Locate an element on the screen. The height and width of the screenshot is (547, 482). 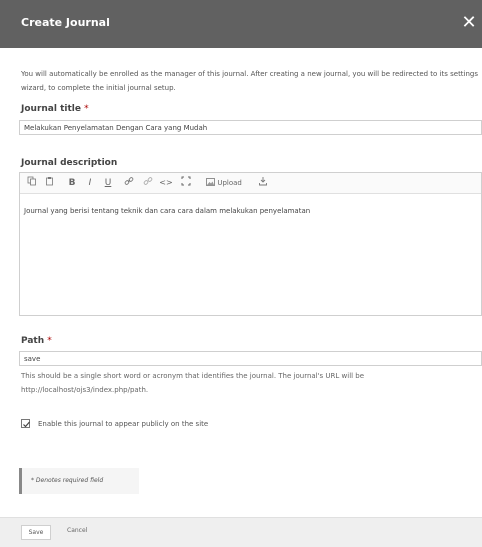
modal-title: Create Journal is located at coordinates (65, 22).